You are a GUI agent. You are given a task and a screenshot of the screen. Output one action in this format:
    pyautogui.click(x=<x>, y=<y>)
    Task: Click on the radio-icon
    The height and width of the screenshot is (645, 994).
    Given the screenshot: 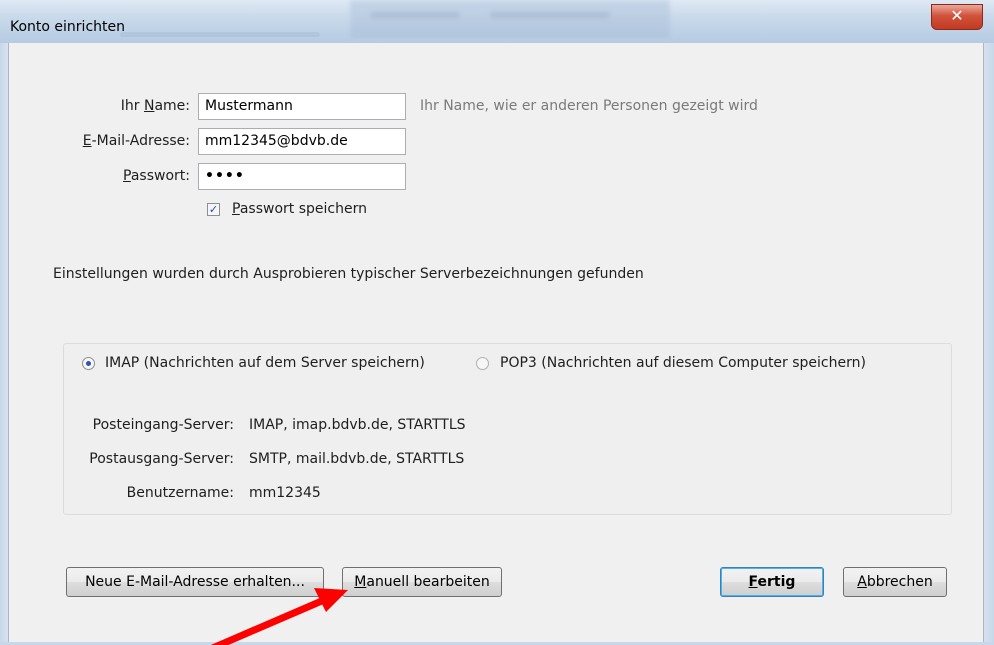 What is the action you would take?
    pyautogui.click(x=88, y=363)
    